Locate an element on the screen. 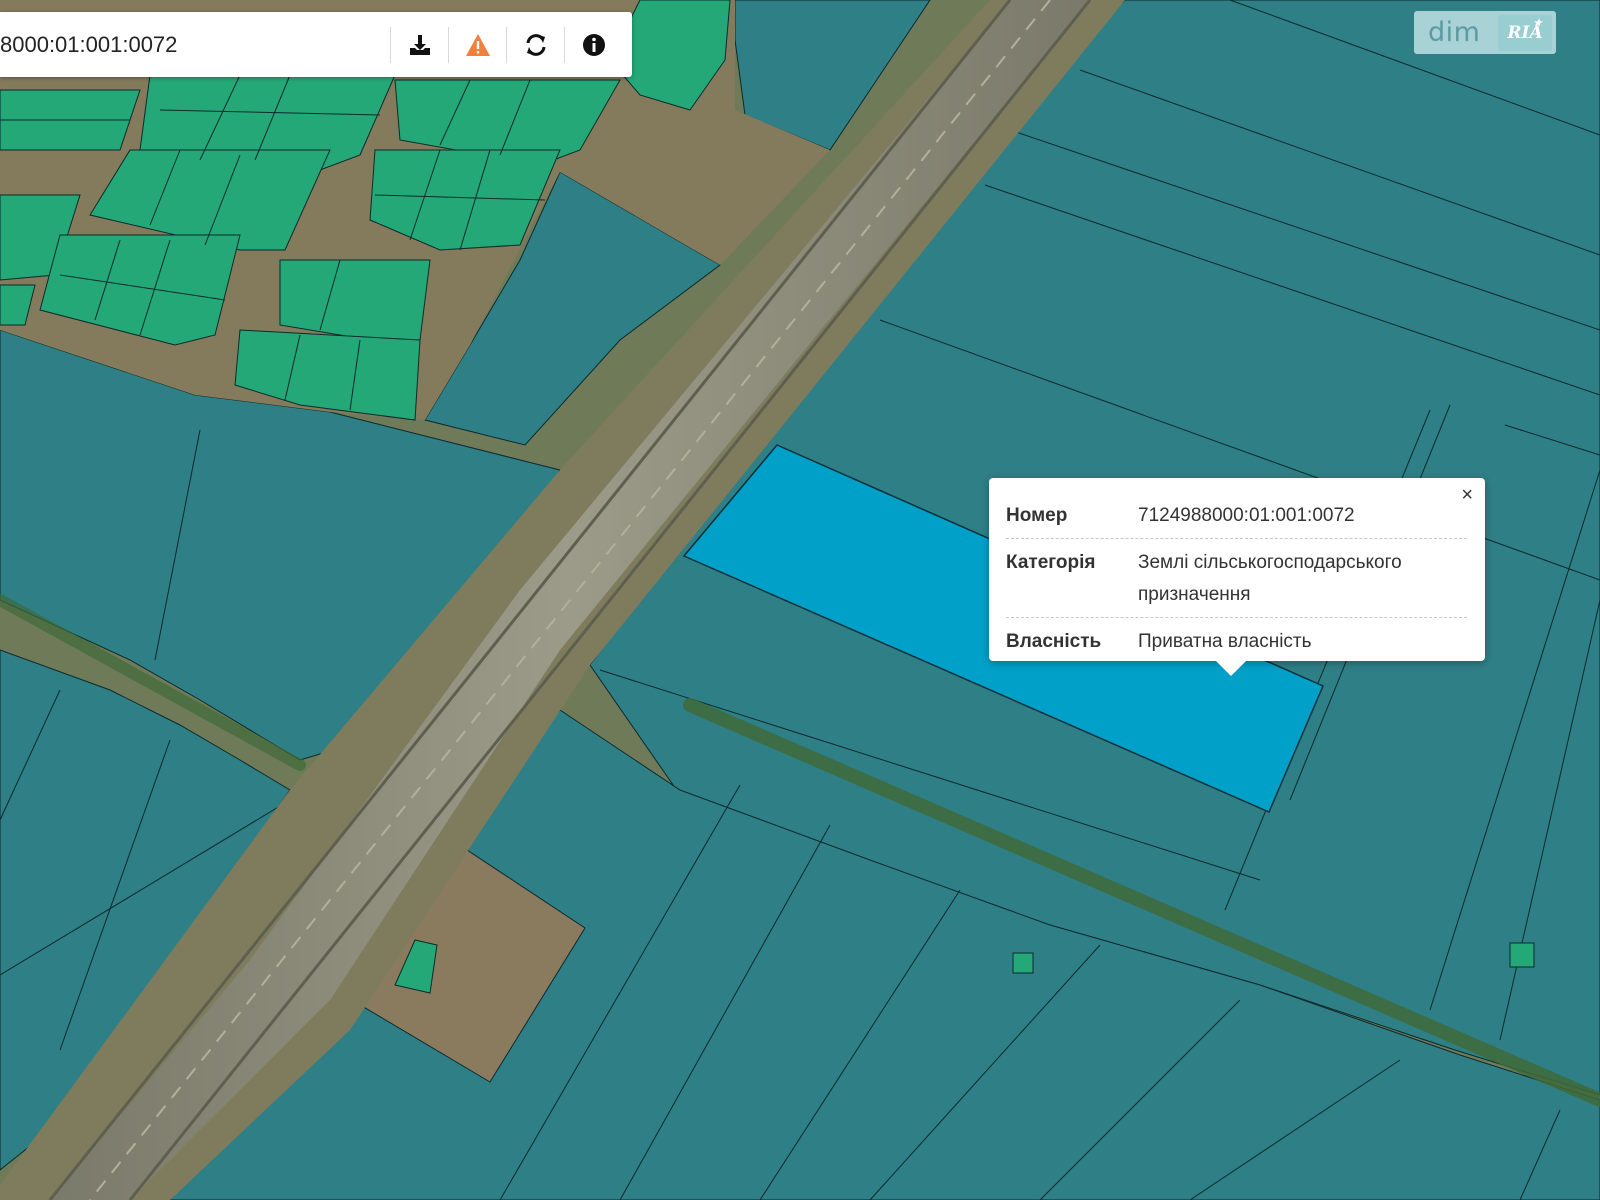 This screenshot has height=1200, width=1600. popup-row-ownership: Власність Приватна власність is located at coordinates (1236, 641).